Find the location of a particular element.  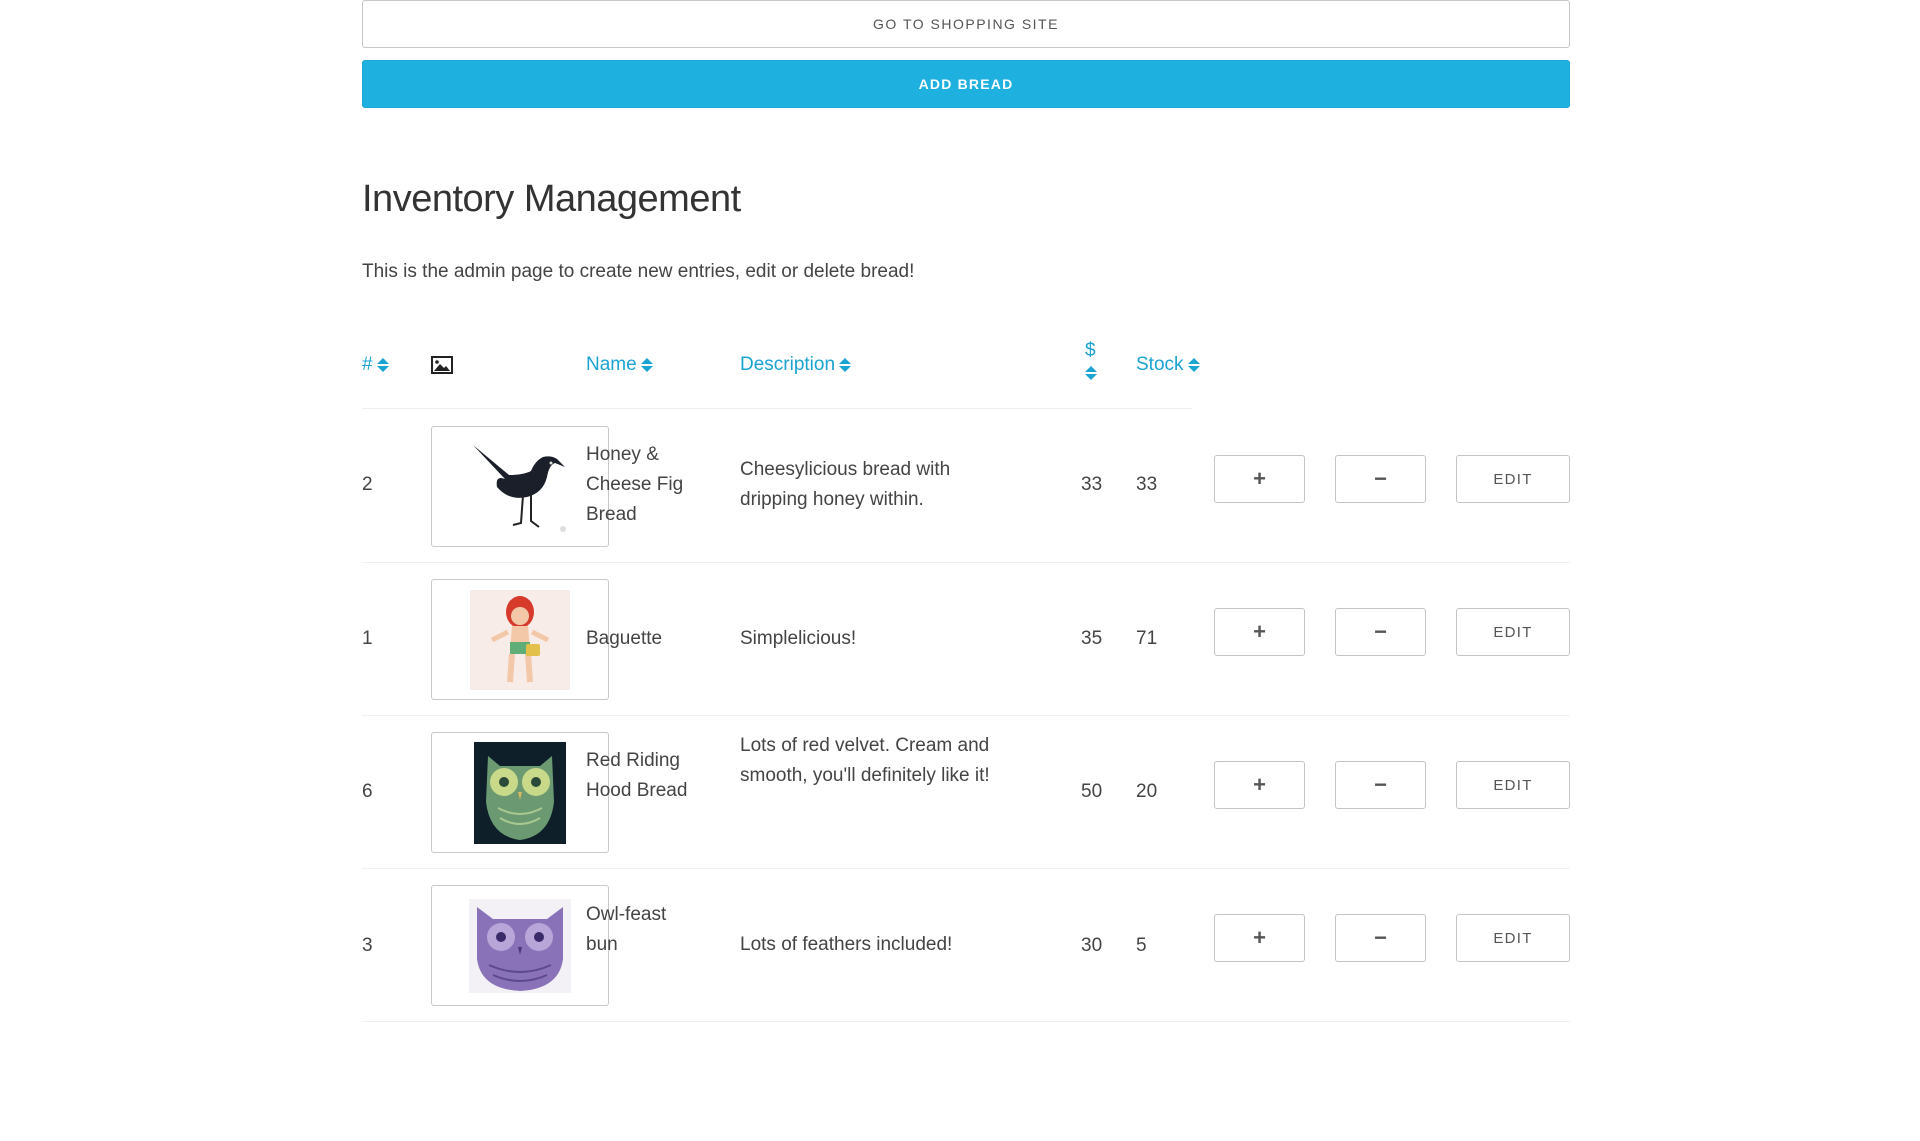

row-price: 30 is located at coordinates (1092, 945).